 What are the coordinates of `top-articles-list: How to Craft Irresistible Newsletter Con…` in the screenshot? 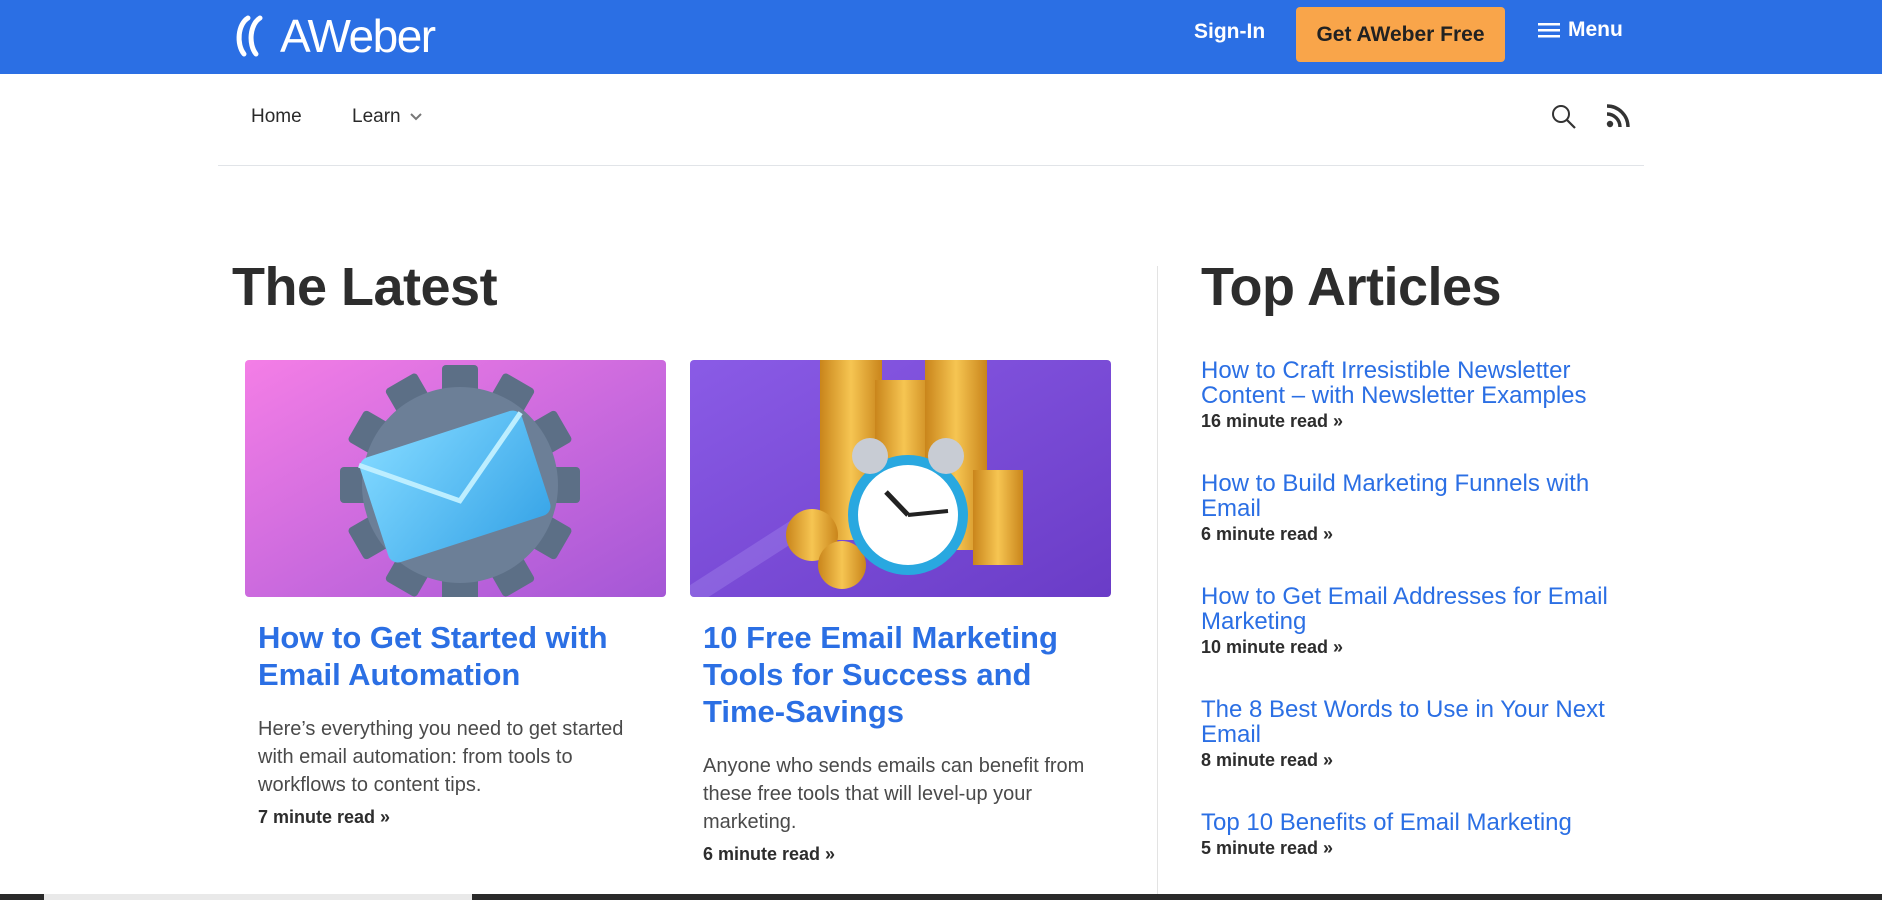 It's located at (1416, 628).